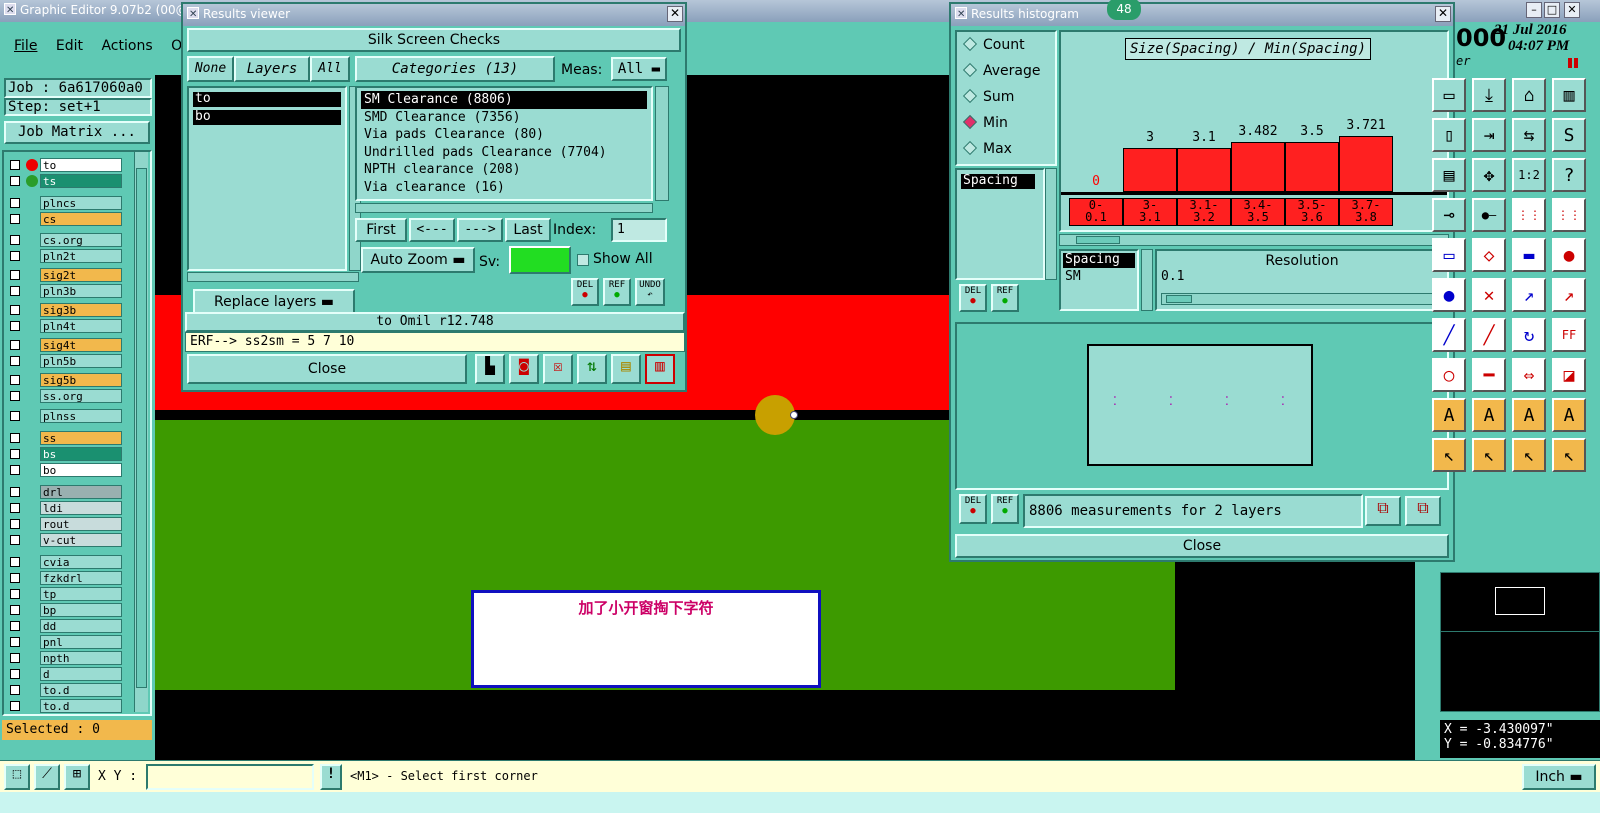 The image size is (1600, 813). What do you see at coordinates (1529, 375) in the screenshot?
I see `resize-icon: ⇔` at bounding box center [1529, 375].